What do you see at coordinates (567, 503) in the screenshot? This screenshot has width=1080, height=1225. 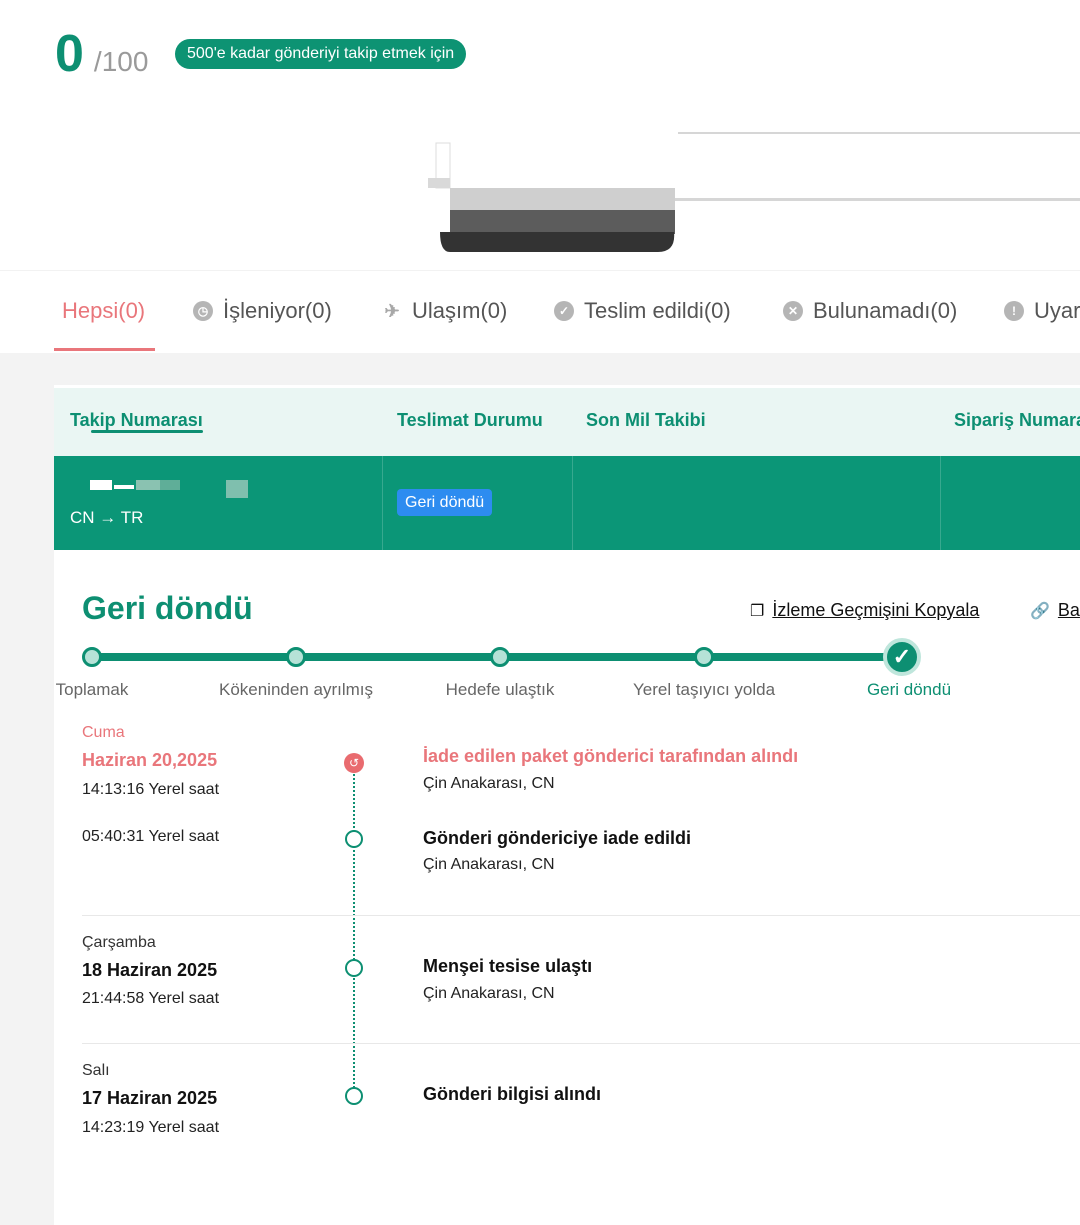 I see `table-row: CN → TR Geri döndü` at bounding box center [567, 503].